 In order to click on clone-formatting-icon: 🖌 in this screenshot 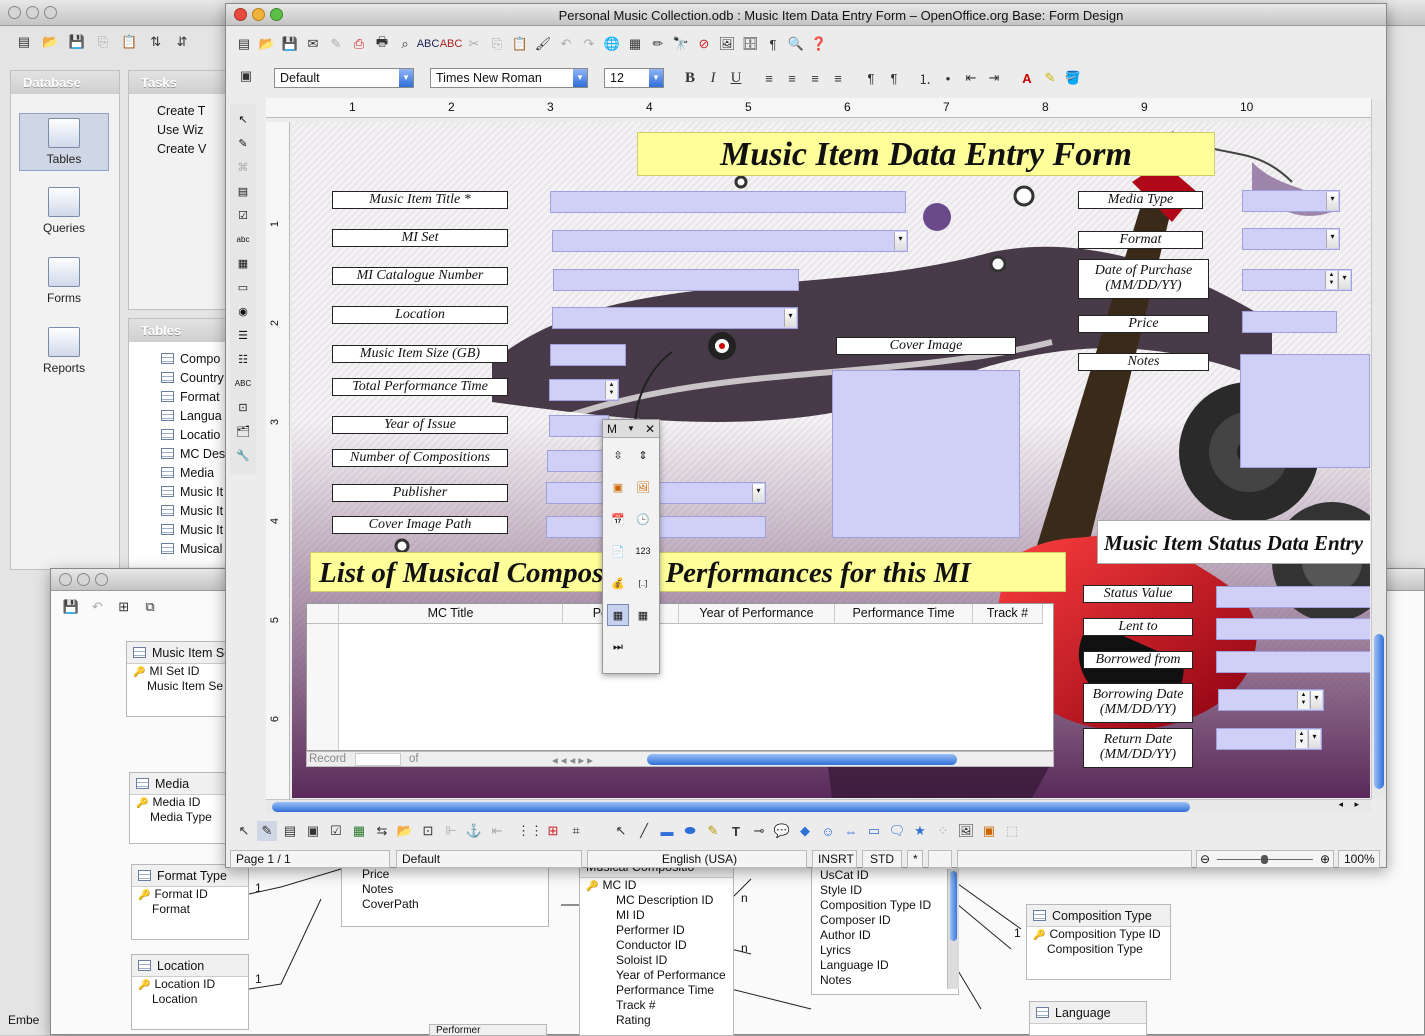, I will do `click(543, 44)`.